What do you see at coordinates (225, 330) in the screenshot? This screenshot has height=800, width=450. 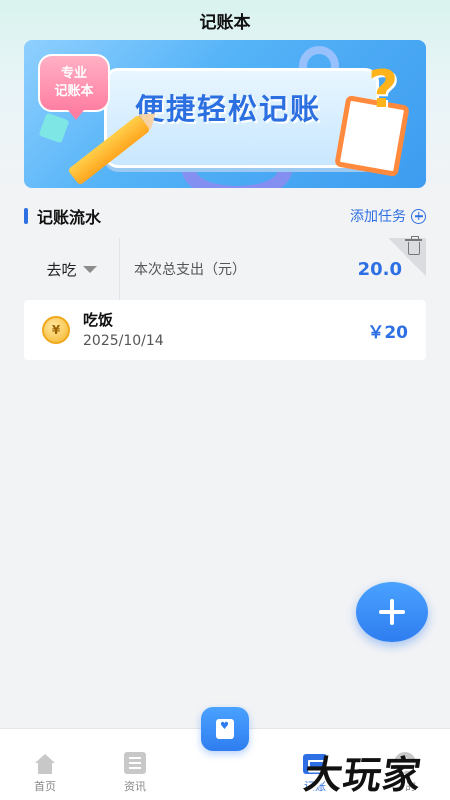 I see `list-item: ¥ 吃饭 2025/10/14 ￥20` at bounding box center [225, 330].